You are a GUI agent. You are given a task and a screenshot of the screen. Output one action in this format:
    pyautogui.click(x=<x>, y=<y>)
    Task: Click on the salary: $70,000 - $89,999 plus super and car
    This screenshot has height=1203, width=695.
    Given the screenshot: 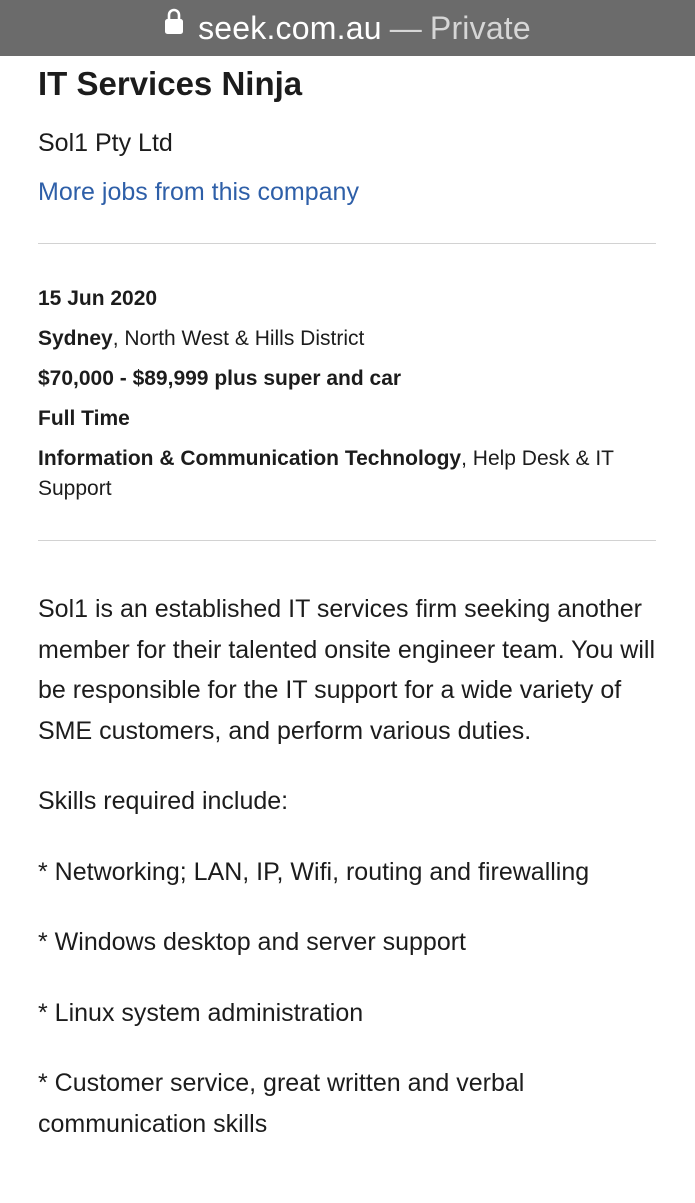 What is the action you would take?
    pyautogui.click(x=220, y=378)
    